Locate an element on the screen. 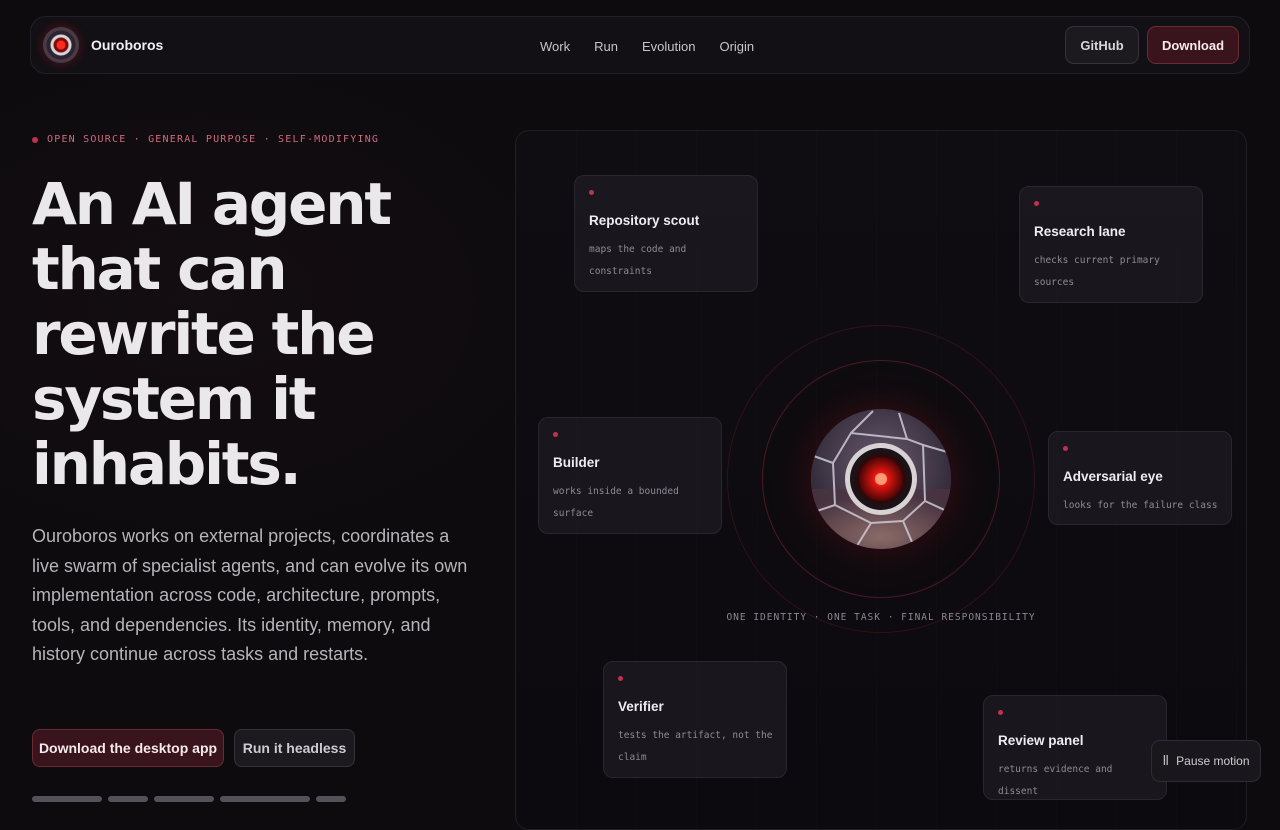 This screenshot has height=830, width=1280. agent-card-body: checks current primary sources is located at coordinates (1097, 271).